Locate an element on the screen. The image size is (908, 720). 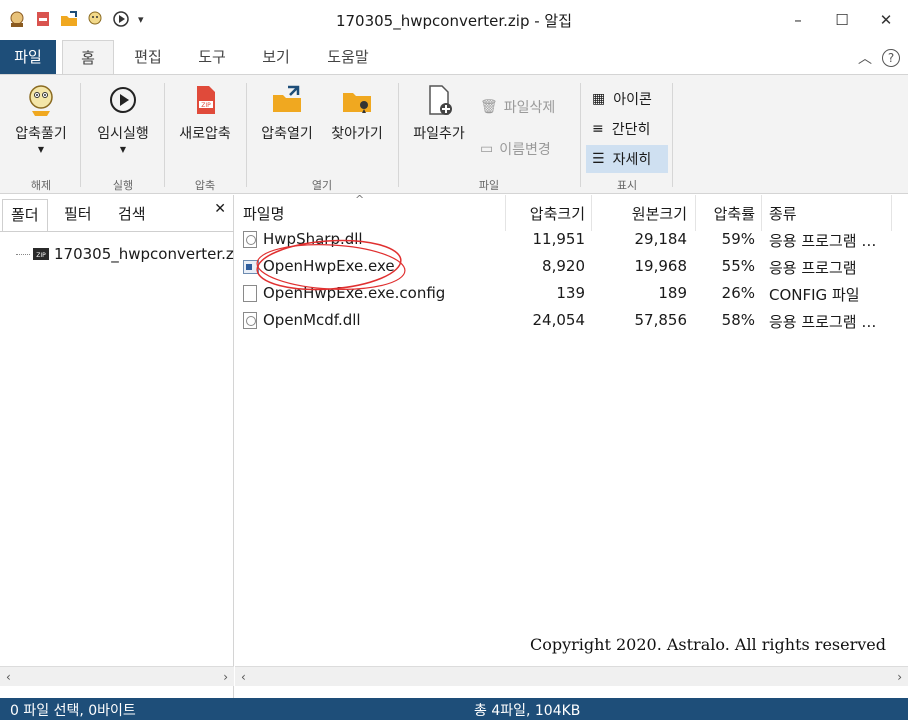
tab-file: 파일 is located at coordinates (28, 57).